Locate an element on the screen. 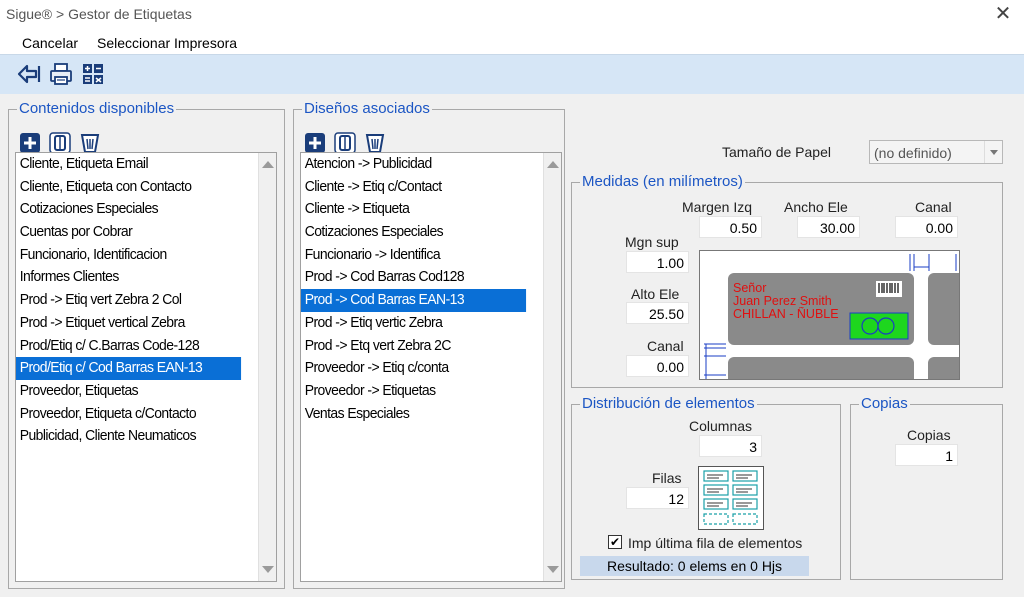  paper-size-value: (no definido) is located at coordinates (913, 153).